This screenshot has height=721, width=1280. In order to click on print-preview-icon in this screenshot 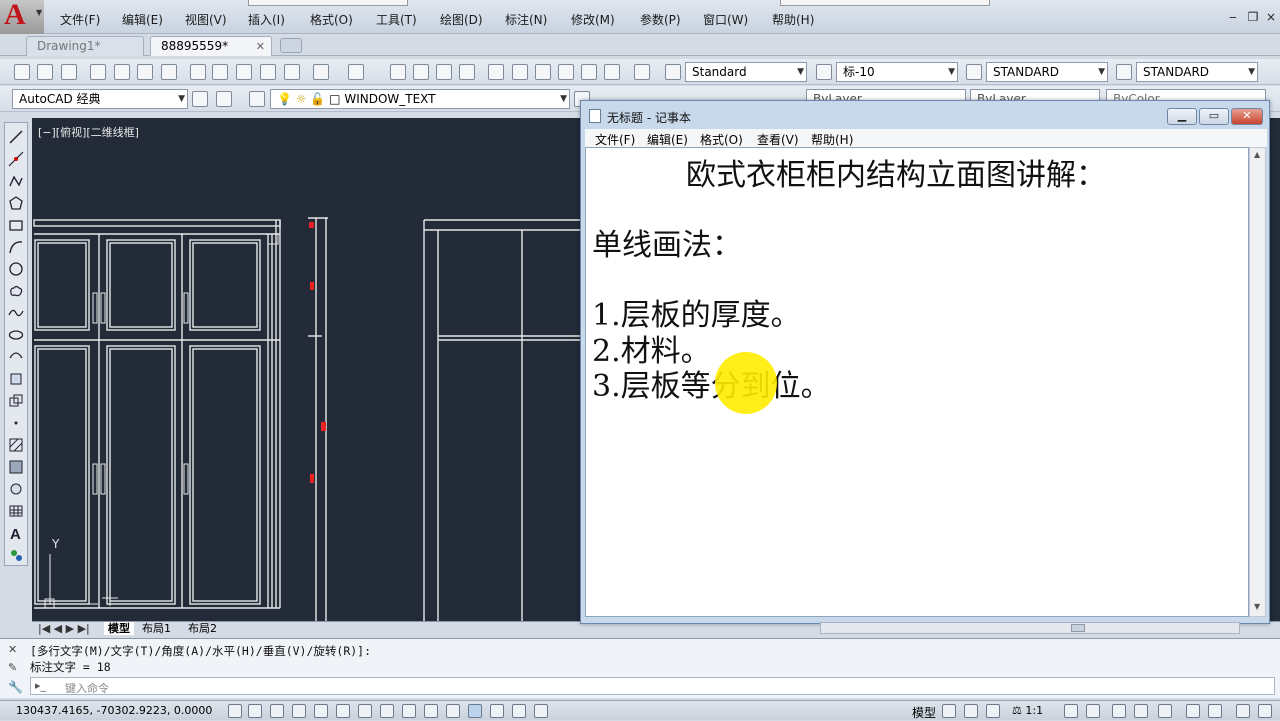, I will do `click(122, 72)`.